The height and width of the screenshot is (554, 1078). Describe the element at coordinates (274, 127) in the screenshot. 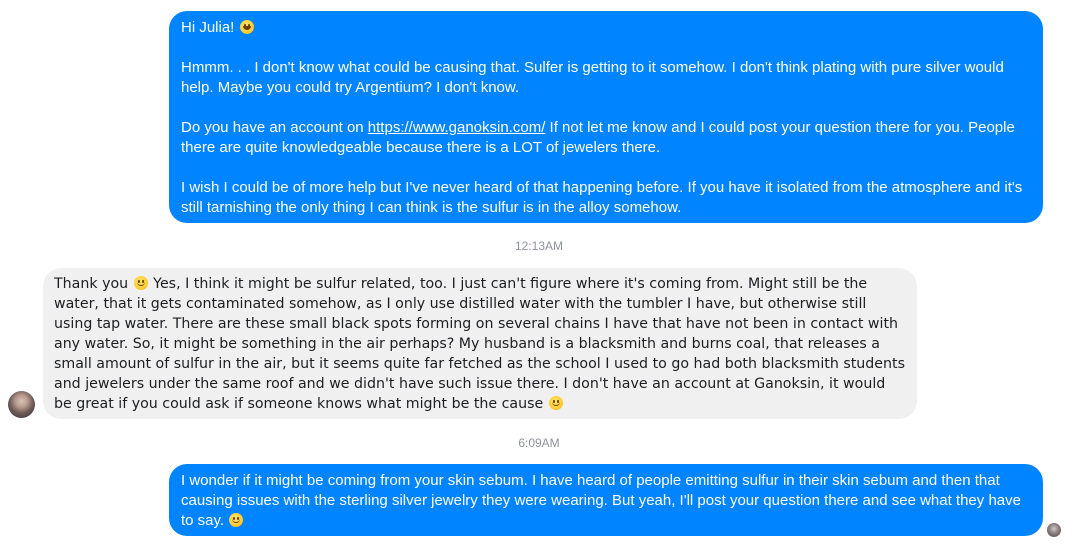

I see `message-text: Do you have an account on` at that location.